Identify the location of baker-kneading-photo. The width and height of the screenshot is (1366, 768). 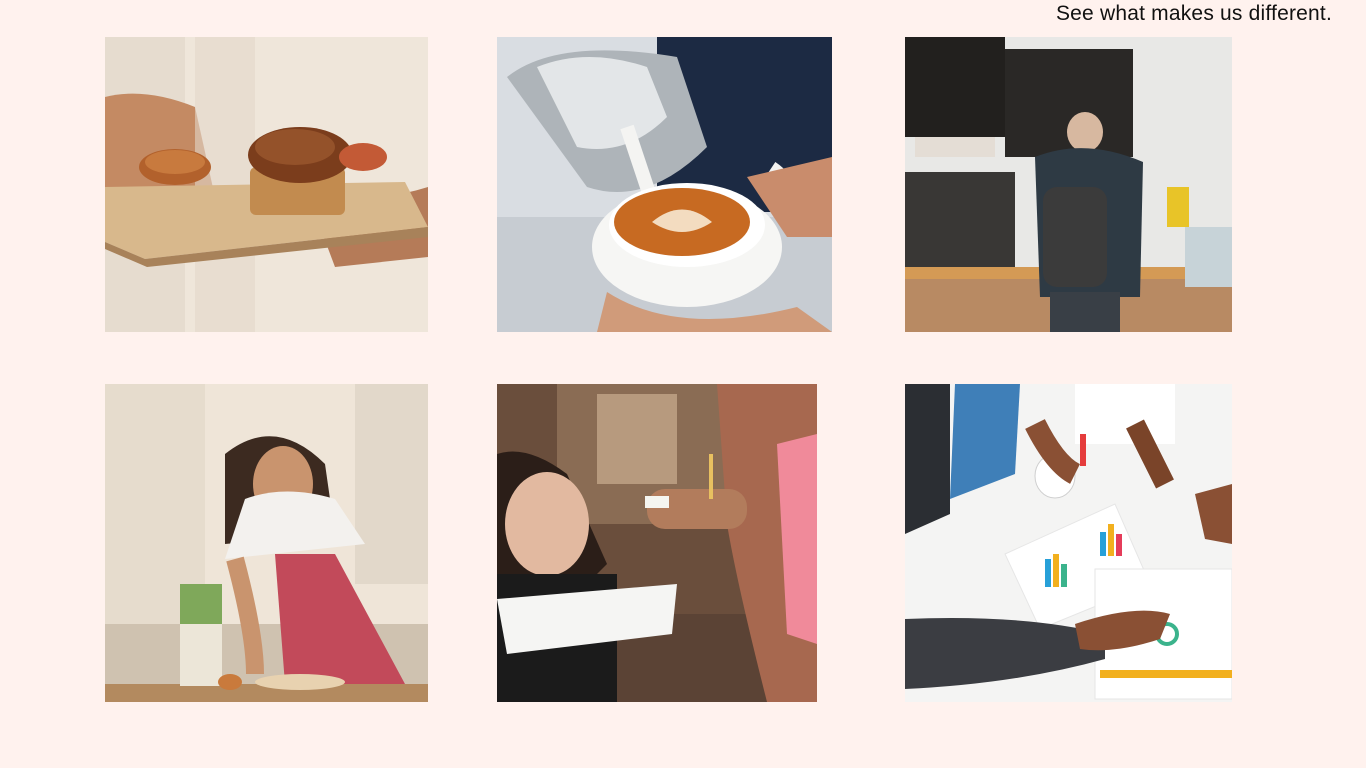
(266, 543).